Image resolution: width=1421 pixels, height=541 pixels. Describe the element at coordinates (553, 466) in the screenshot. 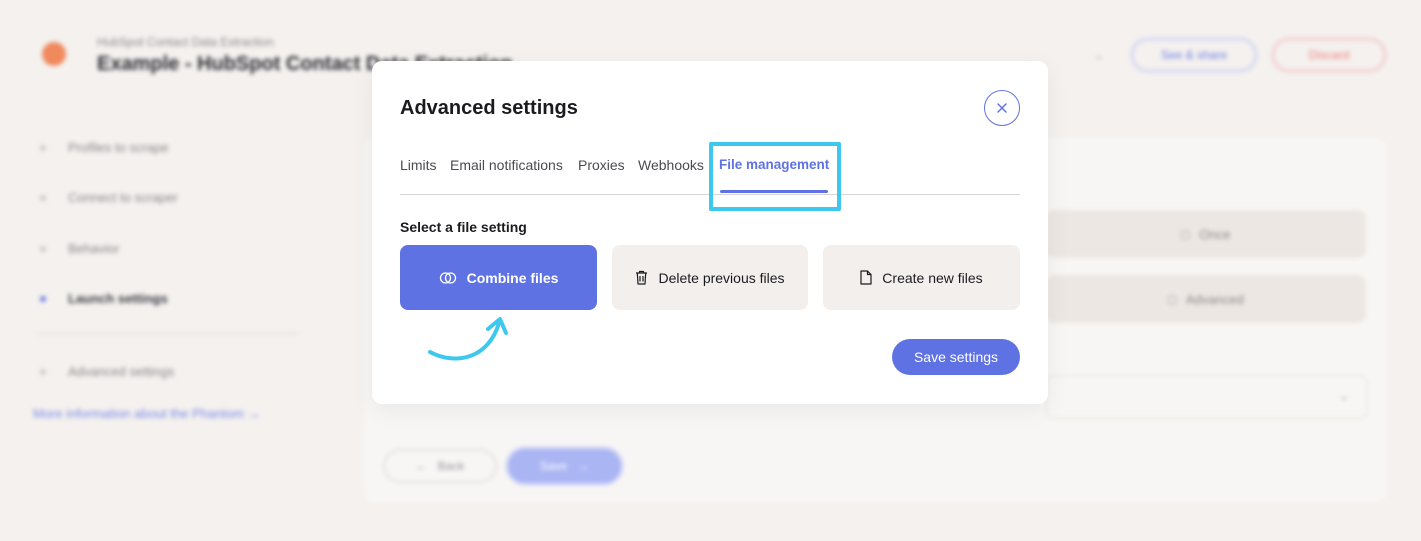

I see `next-label: Save` at that location.